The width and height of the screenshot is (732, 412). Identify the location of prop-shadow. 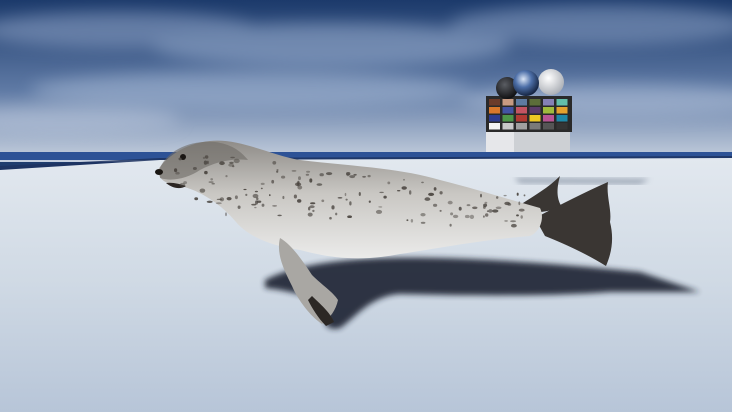
(582, 181).